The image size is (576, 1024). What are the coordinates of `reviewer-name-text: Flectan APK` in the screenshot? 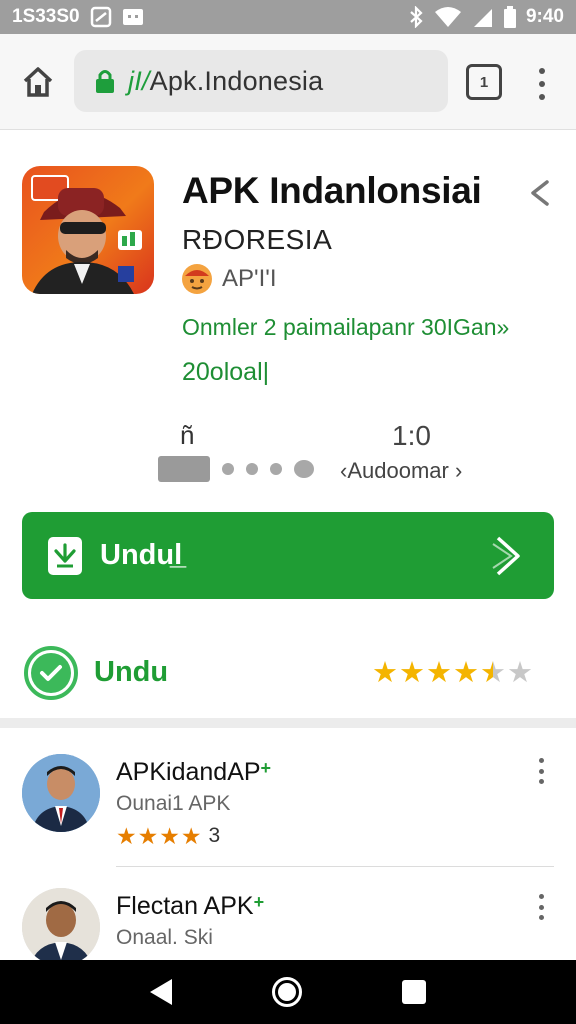 It's located at (185, 906).